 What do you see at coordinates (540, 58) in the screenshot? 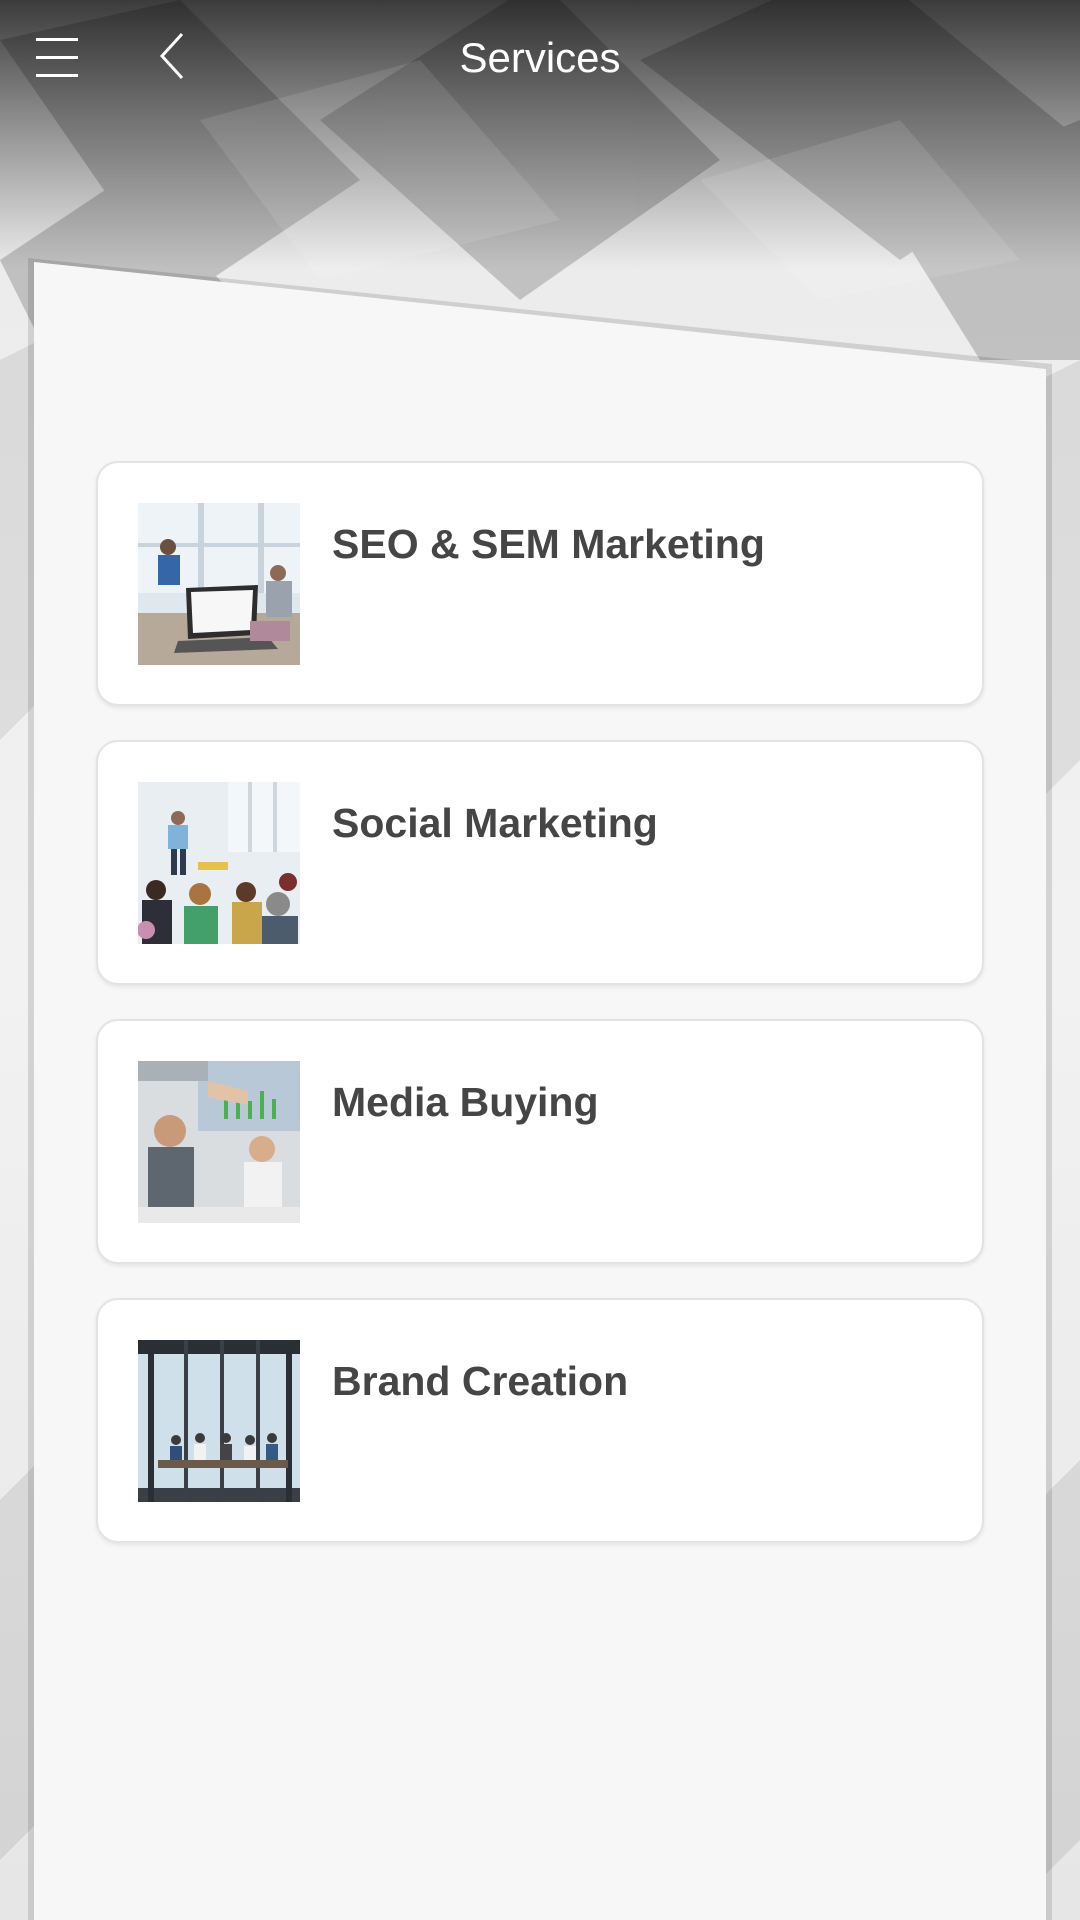
I see `top-app-bar: Services` at bounding box center [540, 58].